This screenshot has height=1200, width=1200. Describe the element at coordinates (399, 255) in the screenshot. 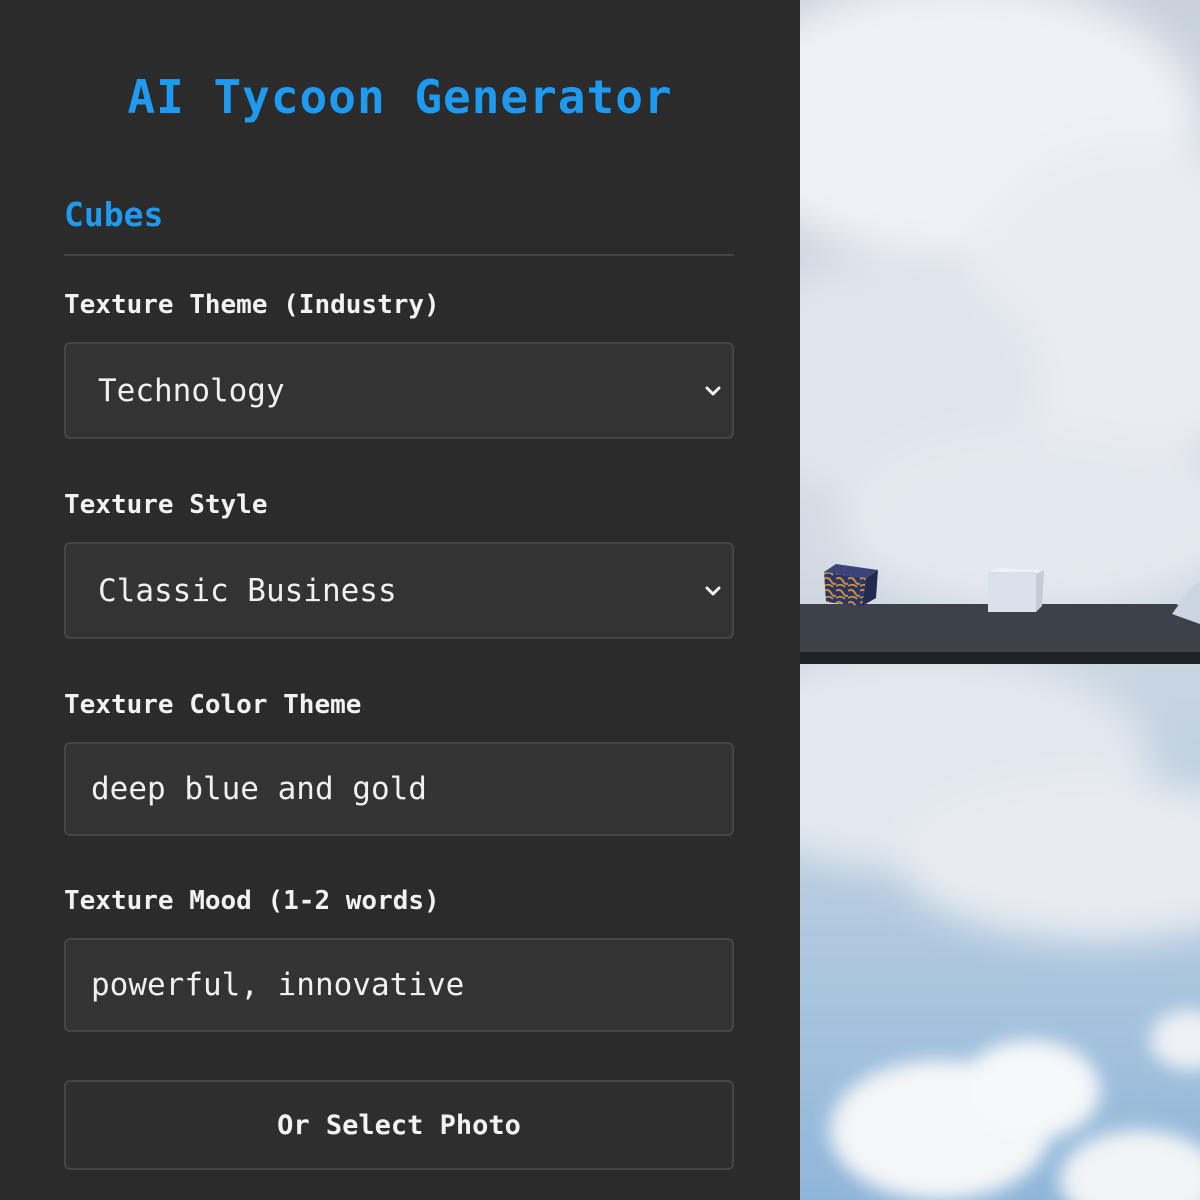

I see `section-divider` at that location.